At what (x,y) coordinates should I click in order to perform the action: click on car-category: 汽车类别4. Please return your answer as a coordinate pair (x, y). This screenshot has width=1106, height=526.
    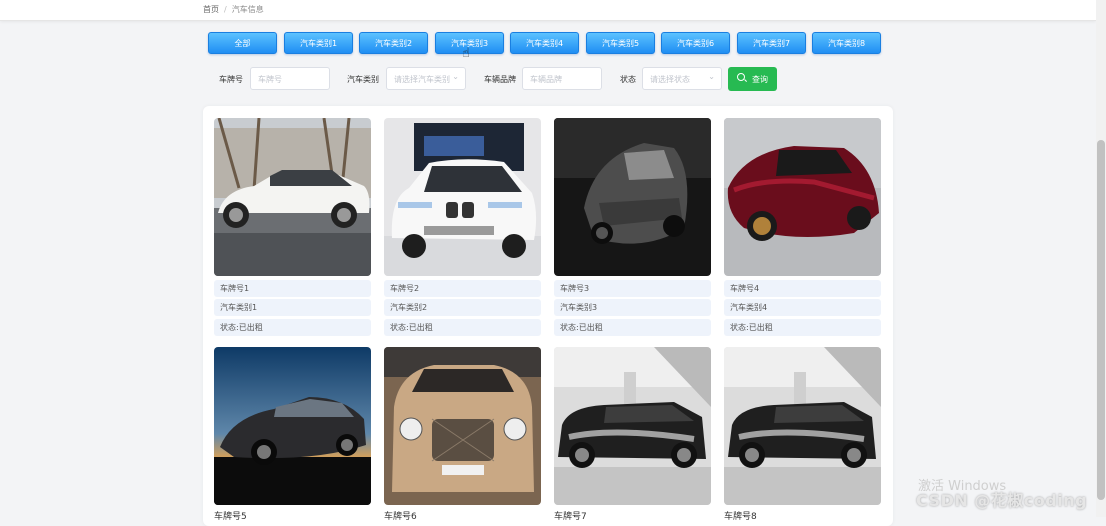
    Looking at the image, I should click on (802, 307).